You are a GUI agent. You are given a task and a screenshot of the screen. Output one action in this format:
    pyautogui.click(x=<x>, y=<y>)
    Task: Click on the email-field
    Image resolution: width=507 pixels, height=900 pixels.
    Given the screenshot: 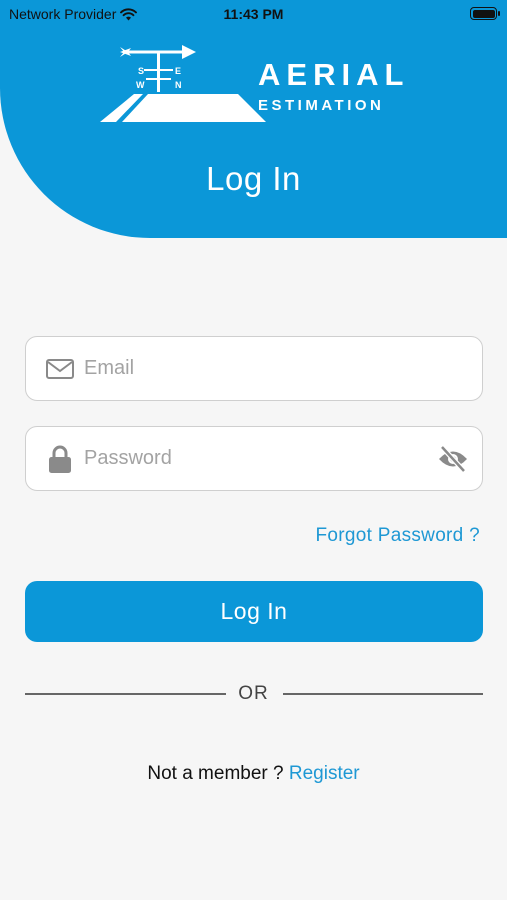 What is the action you would take?
    pyautogui.click(x=254, y=368)
    